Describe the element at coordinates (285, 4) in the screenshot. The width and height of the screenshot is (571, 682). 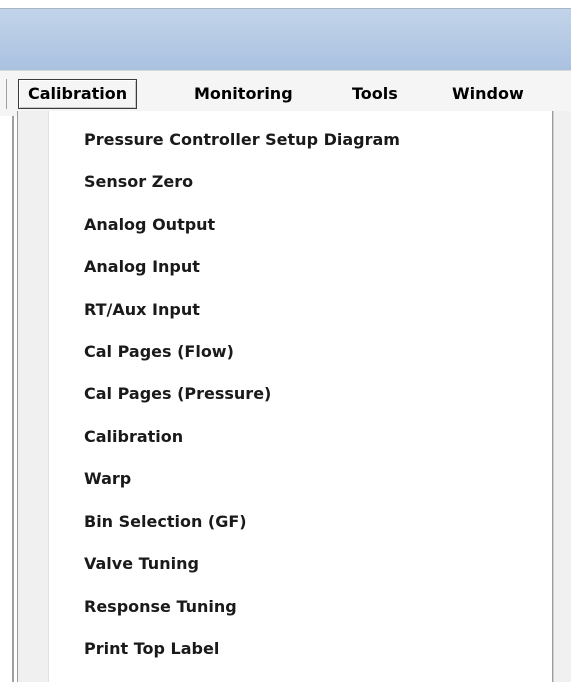
I see `window-top-edge` at that location.